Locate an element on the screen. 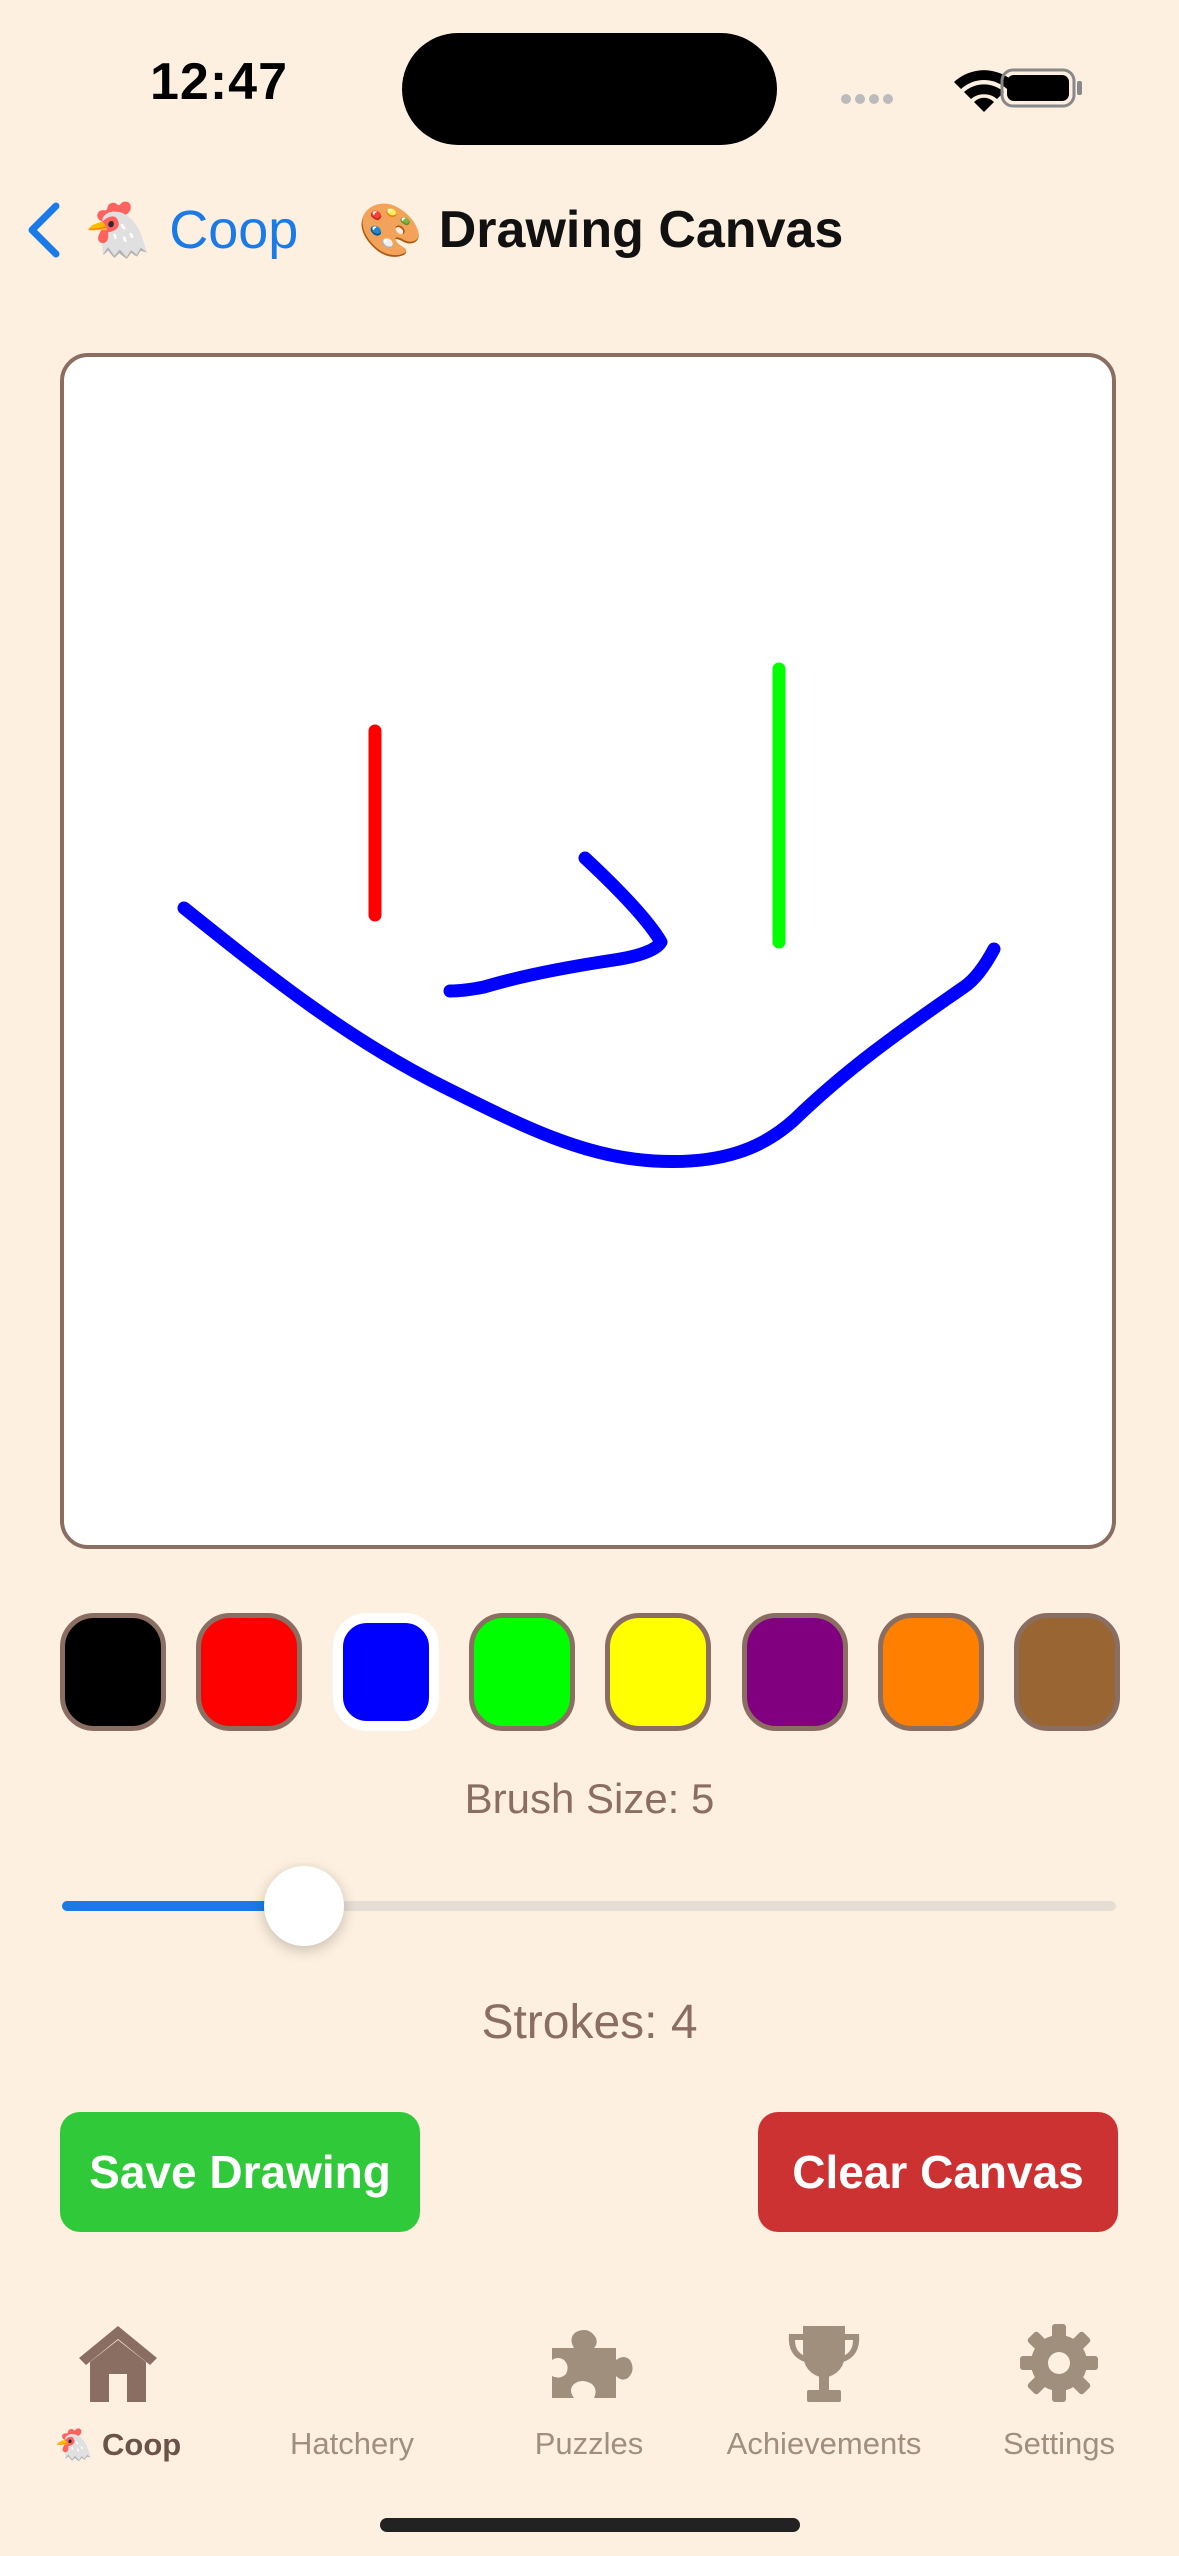  chevron-left-icon is located at coordinates (44, 230).